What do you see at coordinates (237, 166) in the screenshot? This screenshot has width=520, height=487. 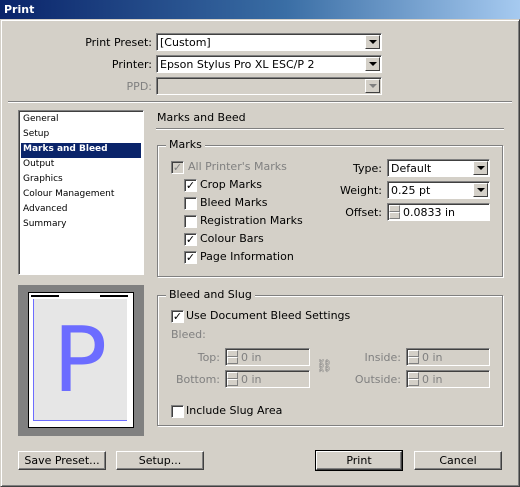 I see `all-printers-marks-label: All Printer's Marks` at bounding box center [237, 166].